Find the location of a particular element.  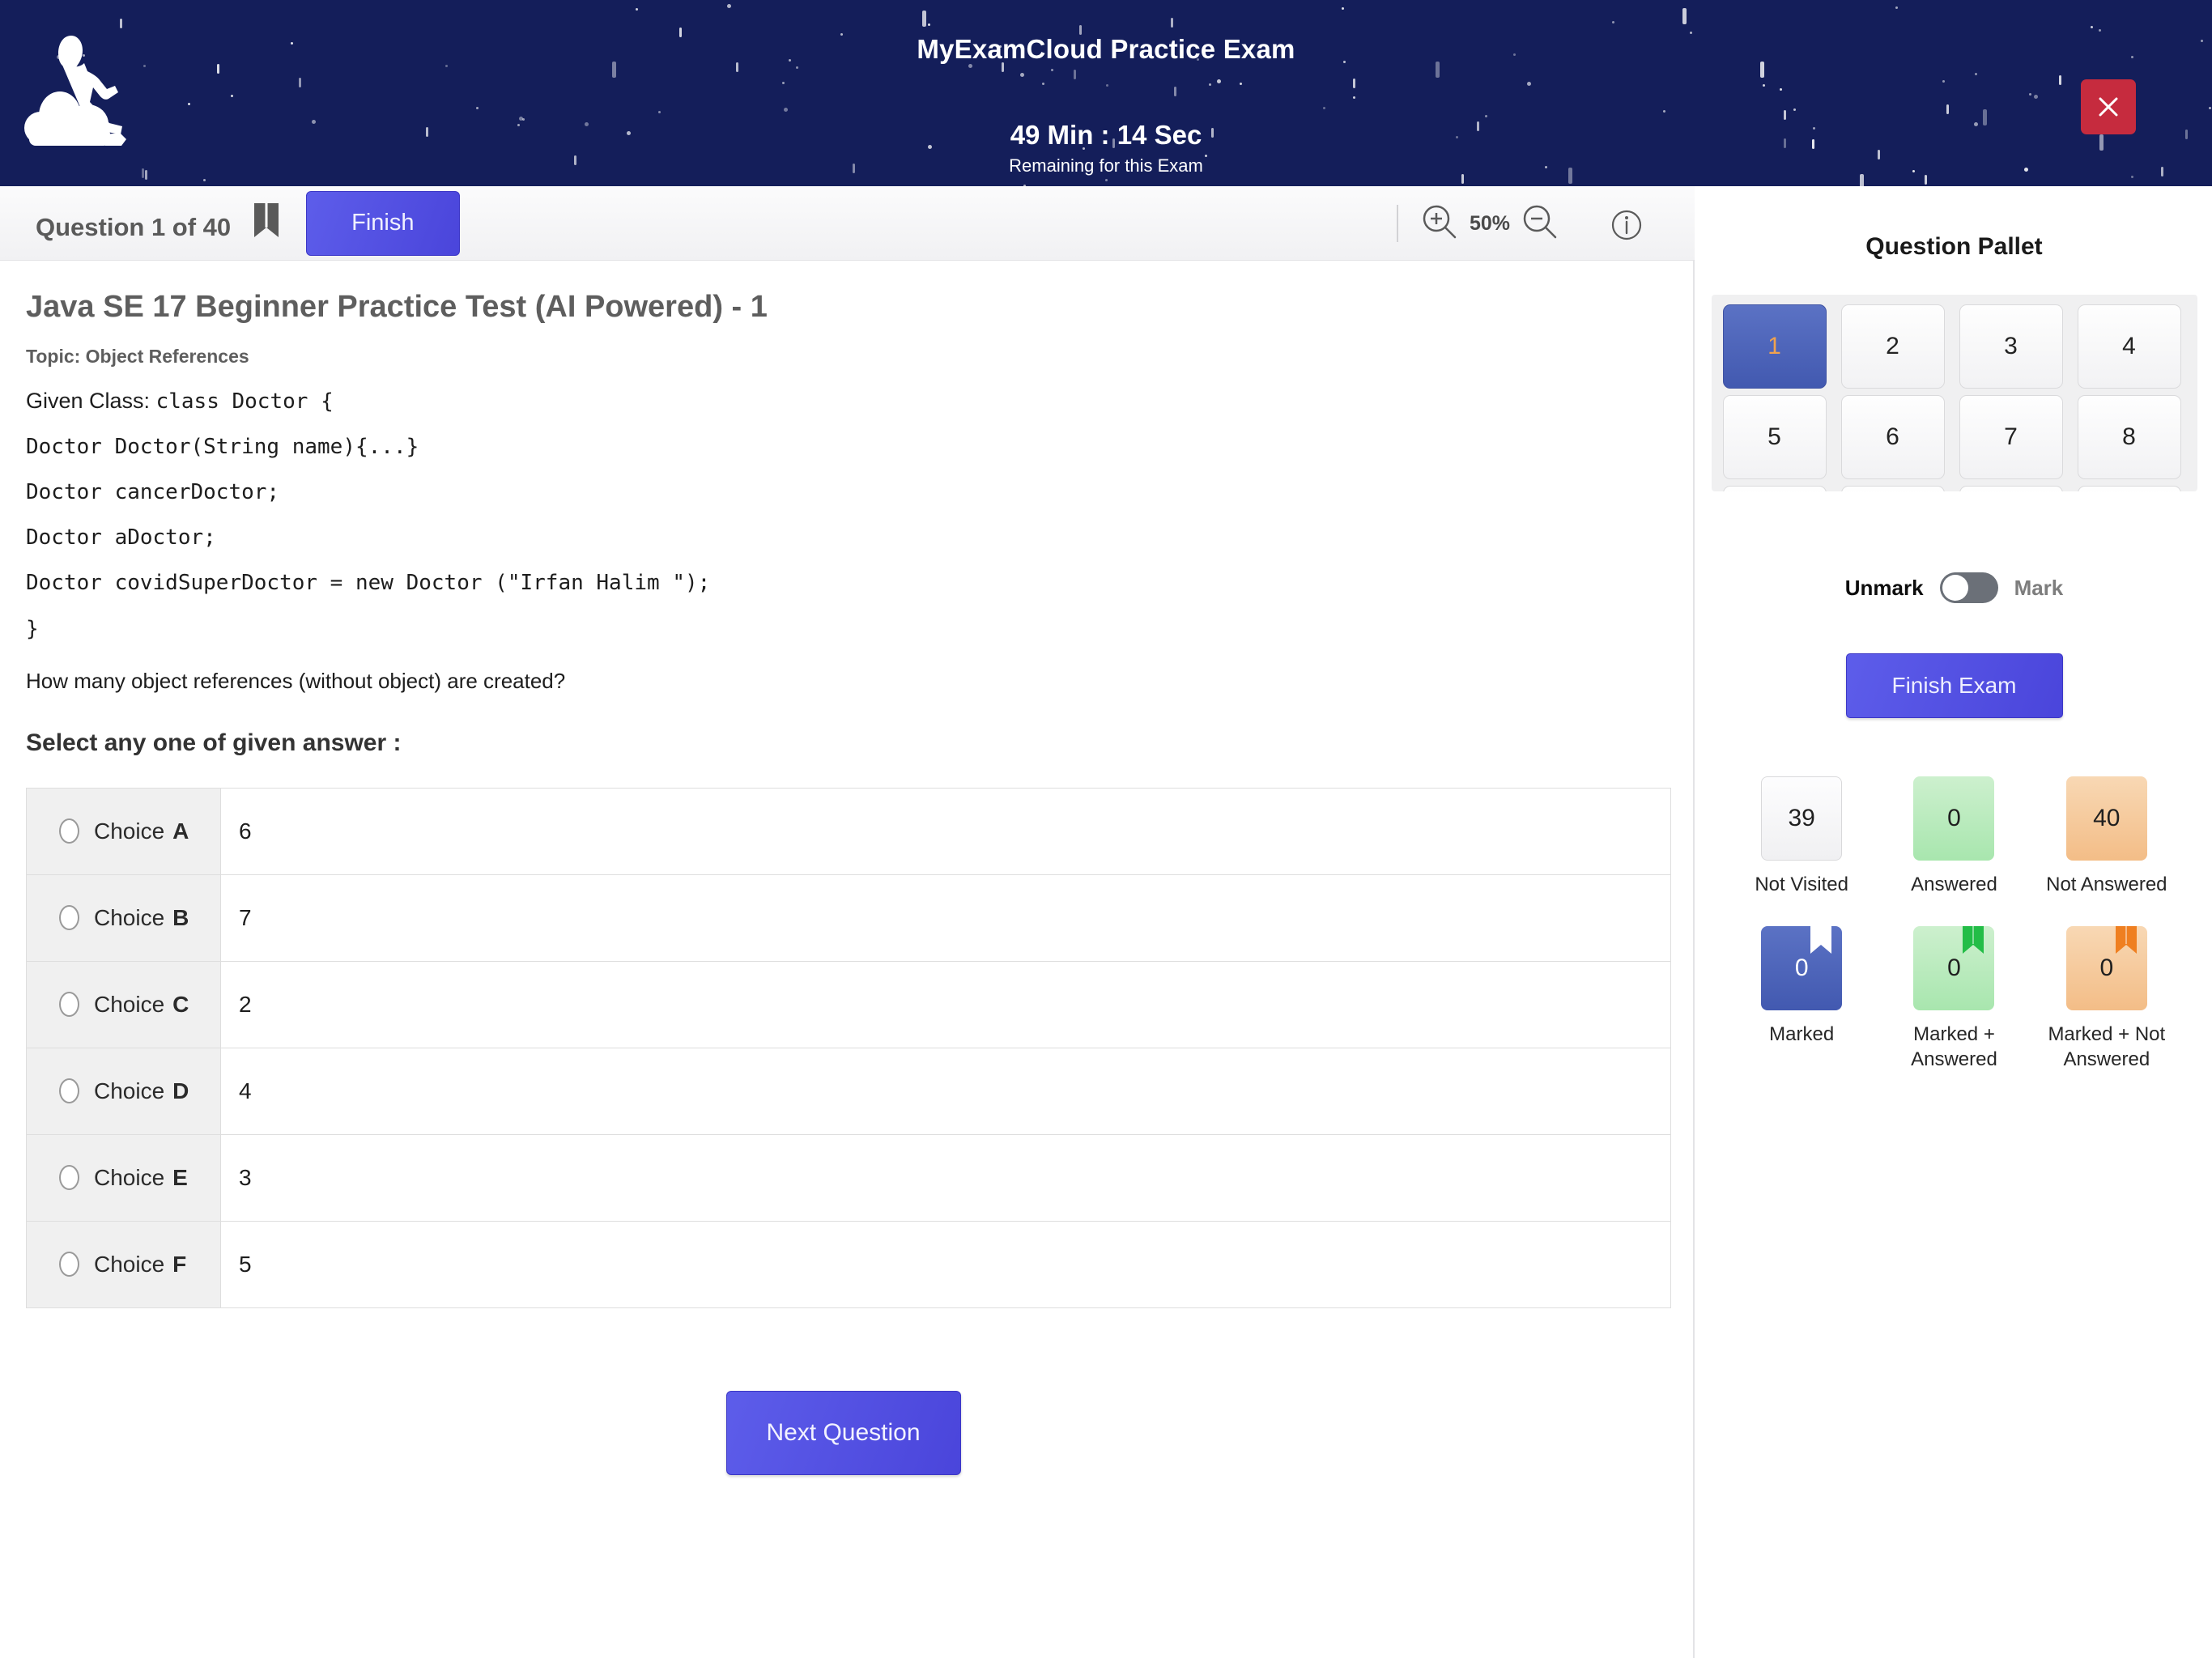

finish-exam-wrap: Finish Exam is located at coordinates (1954, 685).